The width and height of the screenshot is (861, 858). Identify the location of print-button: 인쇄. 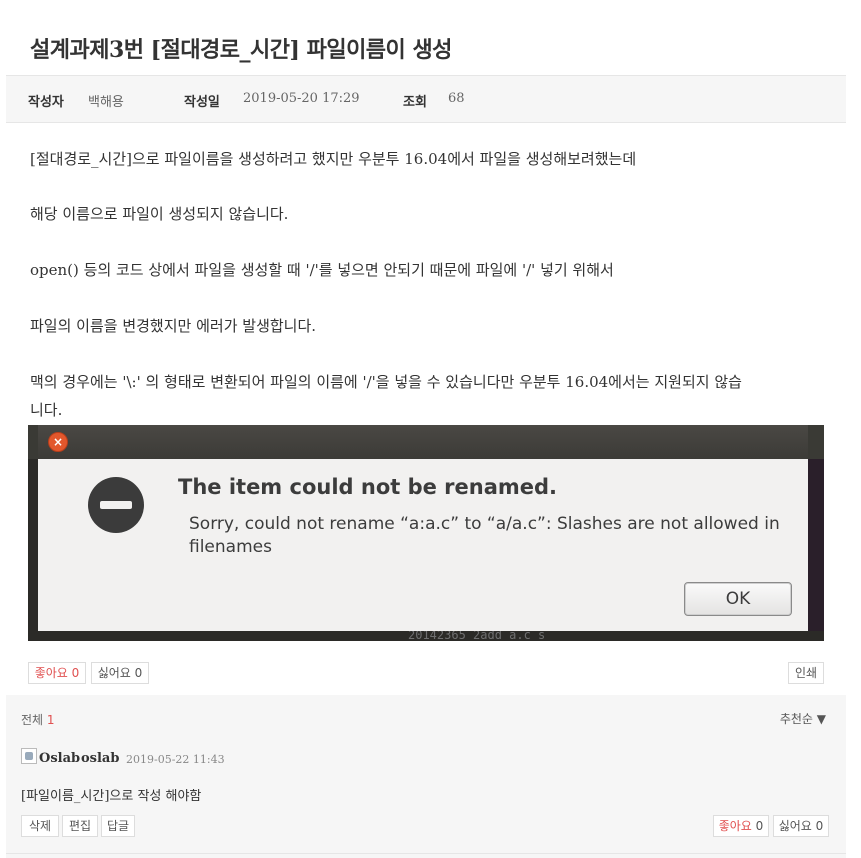
(806, 673).